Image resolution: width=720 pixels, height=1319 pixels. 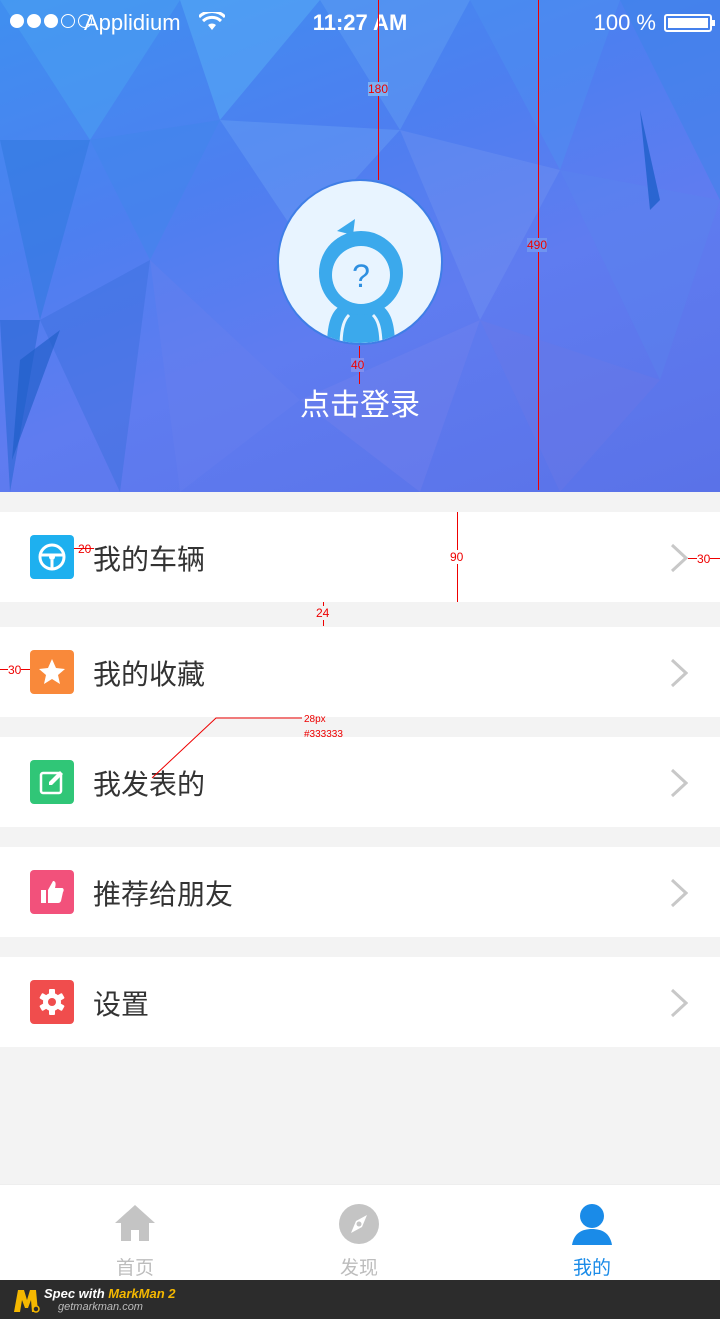 I want to click on login-link: 点击登录, so click(x=360, y=402).